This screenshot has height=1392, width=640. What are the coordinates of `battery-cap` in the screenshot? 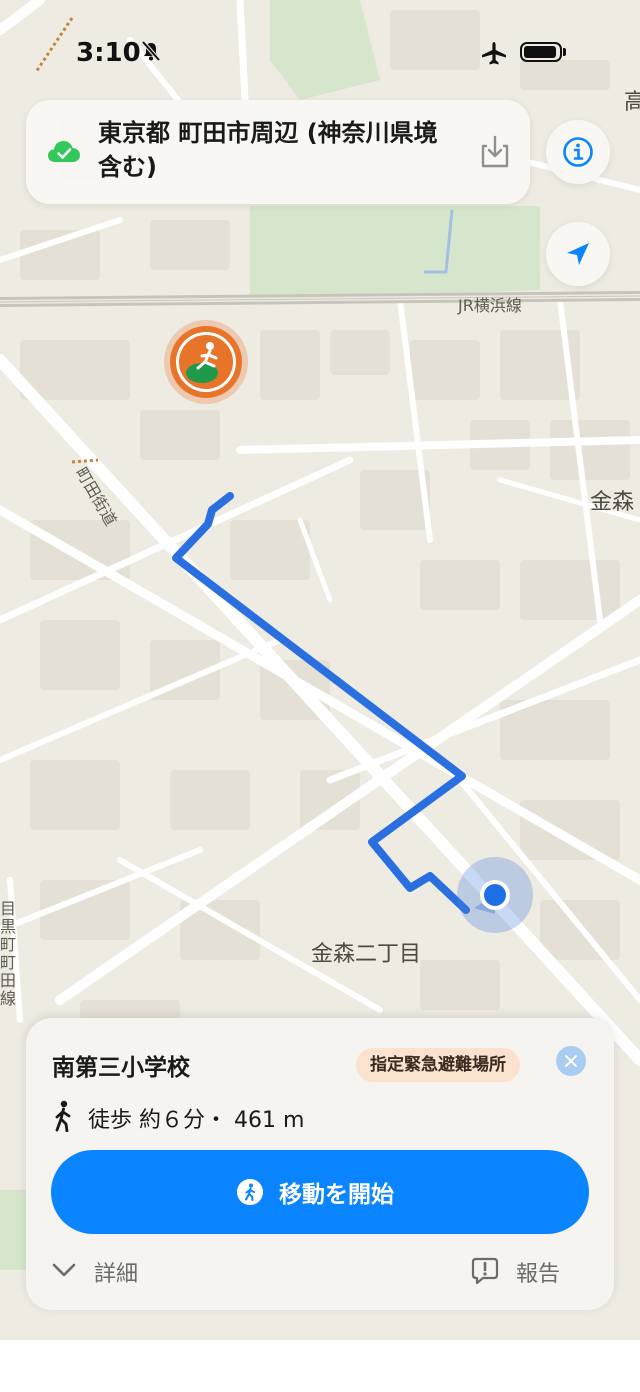 It's located at (564, 52).